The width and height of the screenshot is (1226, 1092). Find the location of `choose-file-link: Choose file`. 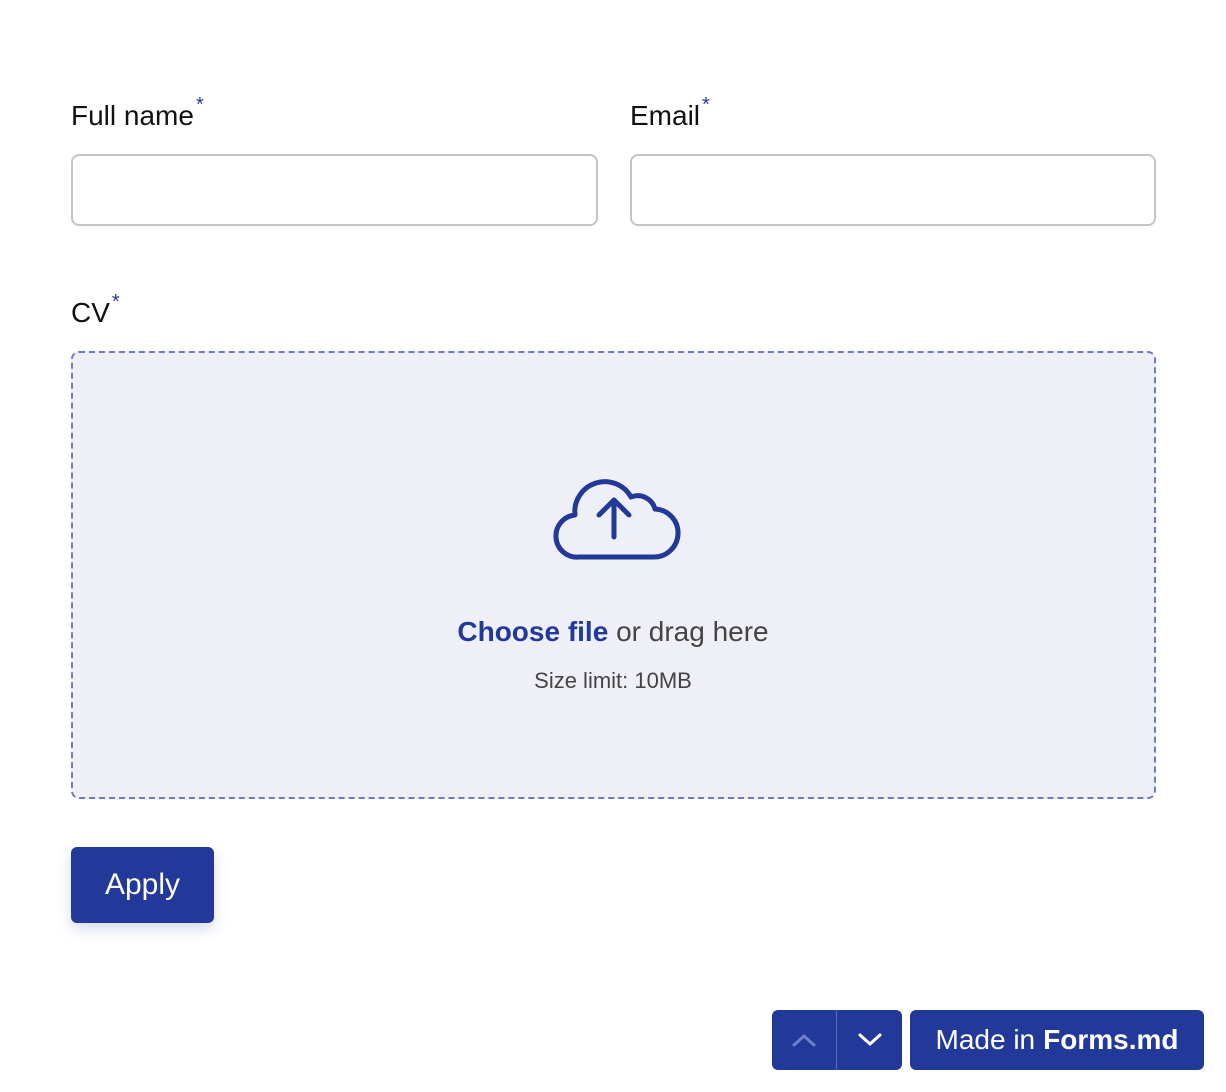

choose-file-link: Choose file is located at coordinates (532, 631).